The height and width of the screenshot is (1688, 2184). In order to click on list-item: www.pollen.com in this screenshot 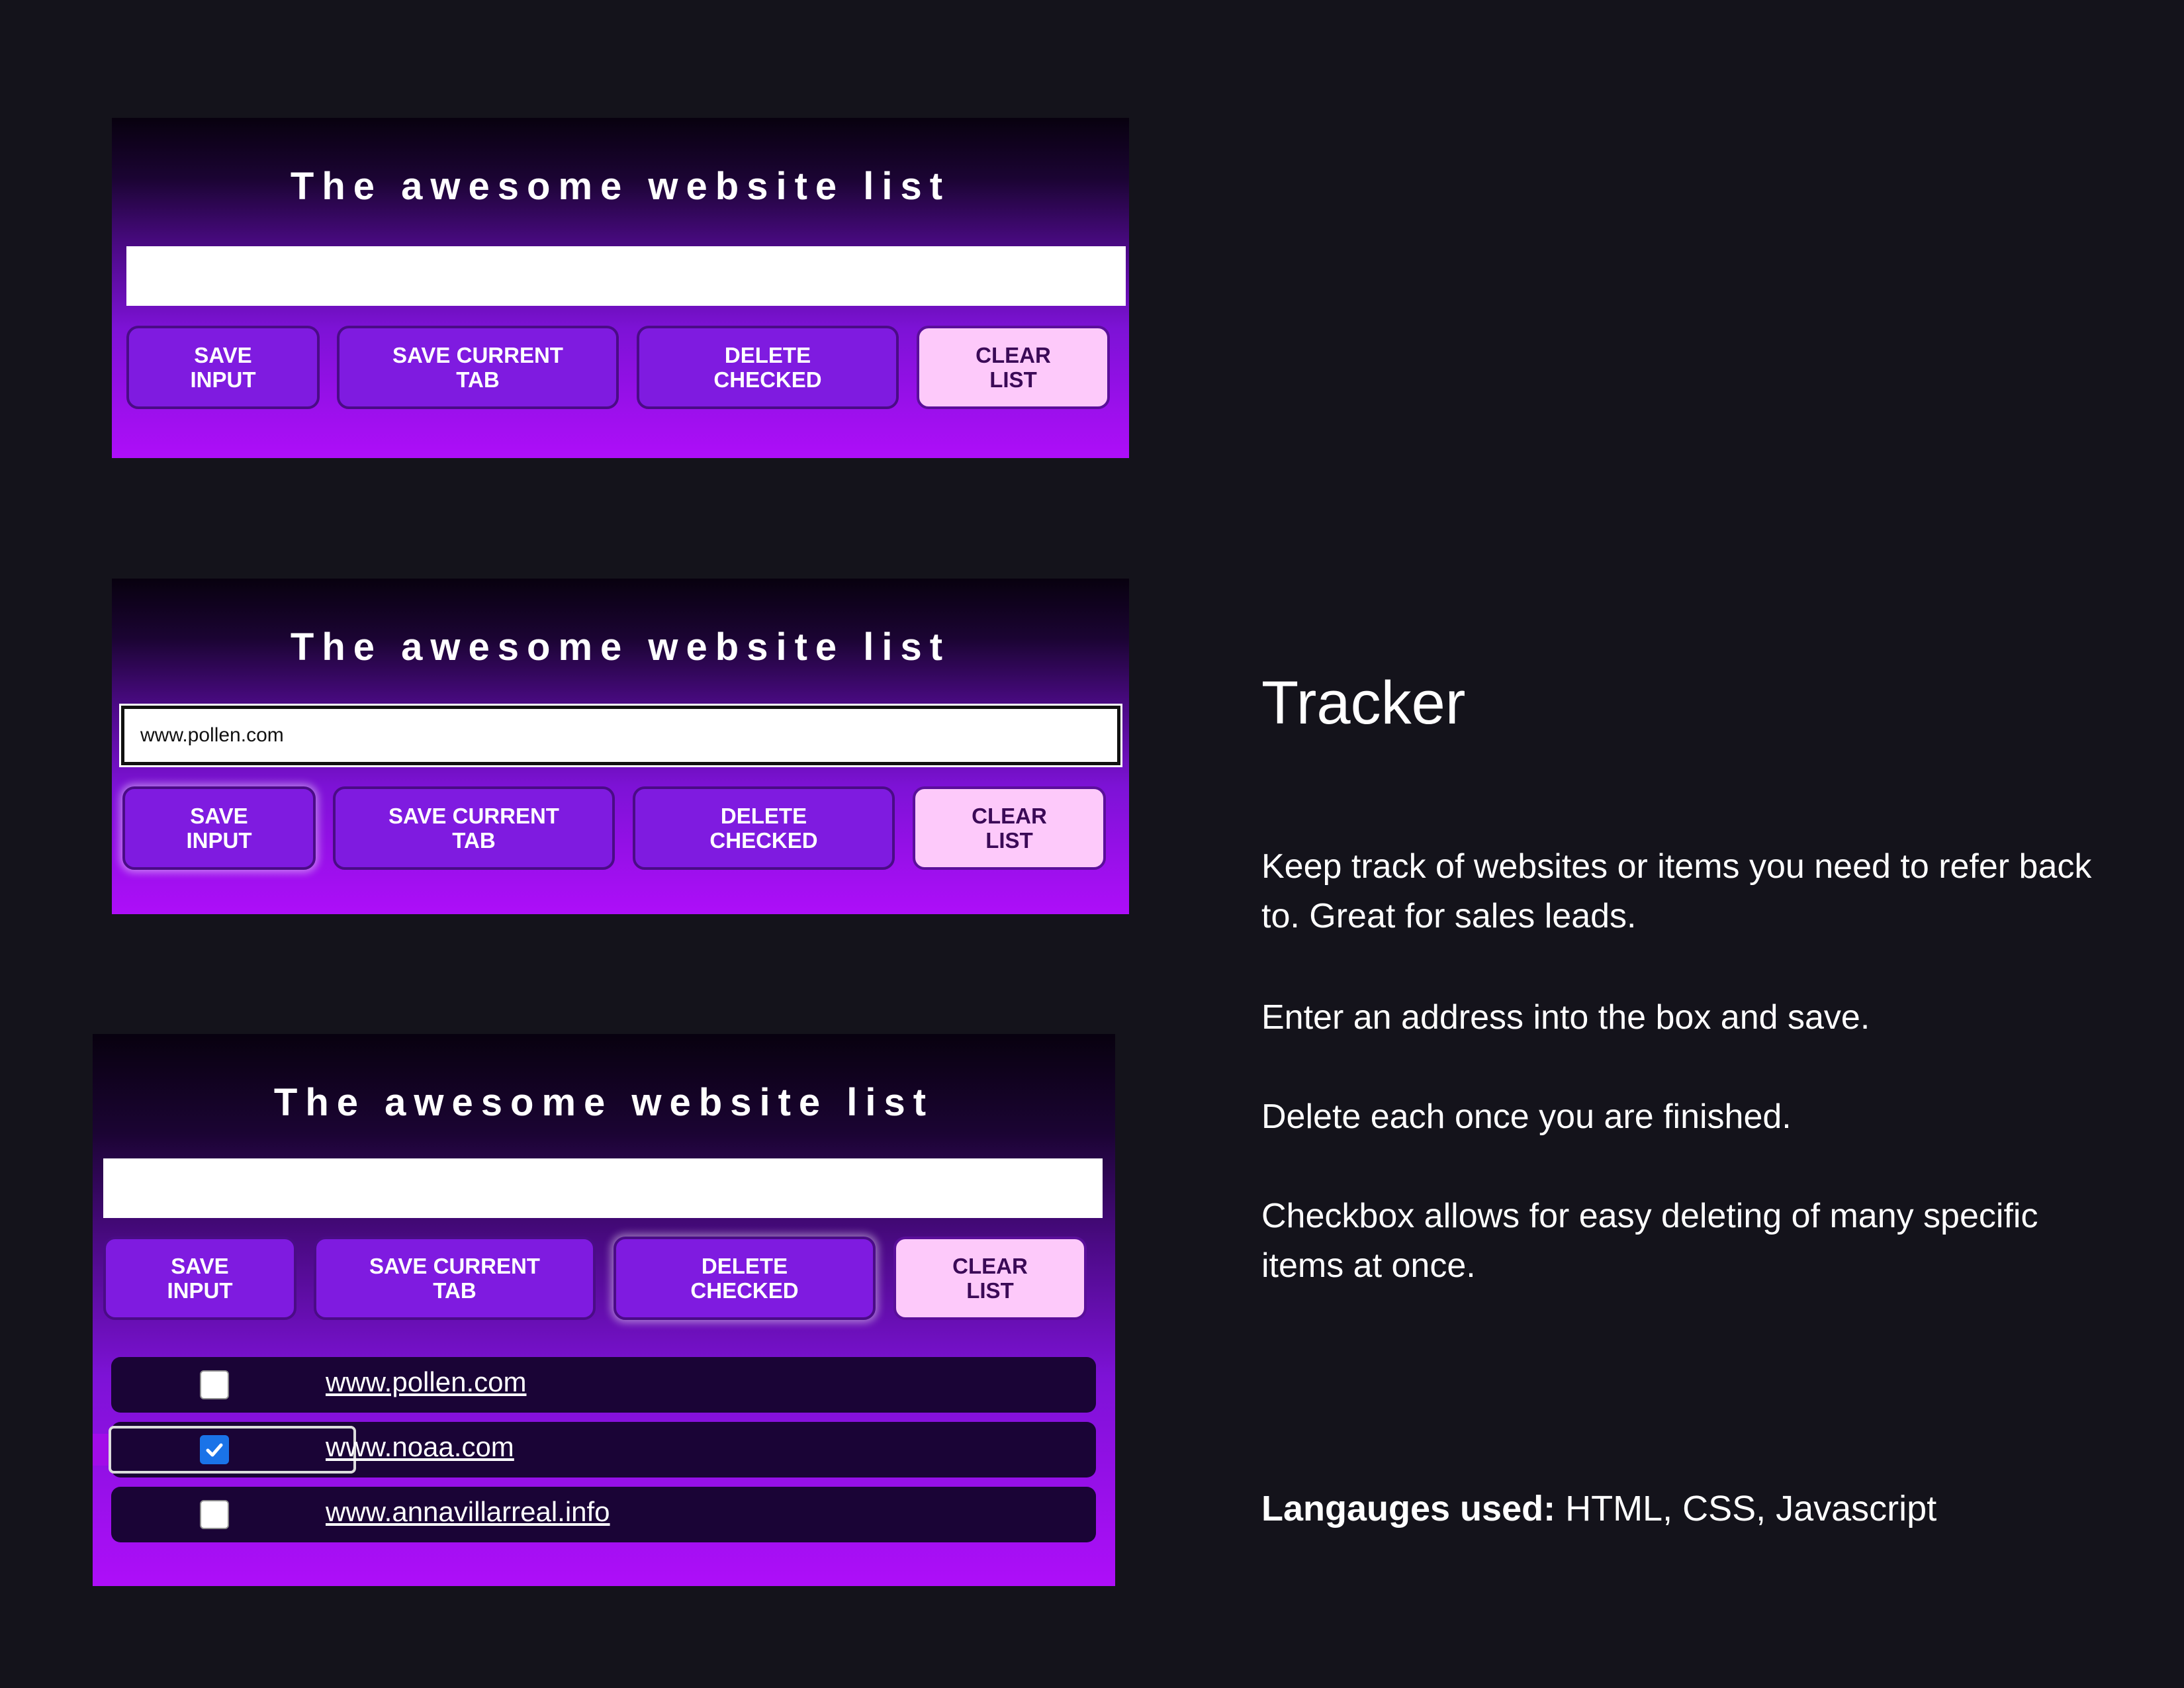, I will do `click(603, 1385)`.